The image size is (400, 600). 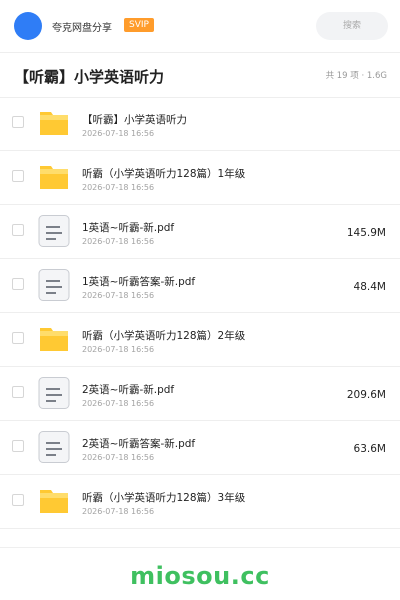 I want to click on list-item: 听霸（小学英语听力128篇）3年级 2026-07-18 16:56, so click(x=200, y=502).